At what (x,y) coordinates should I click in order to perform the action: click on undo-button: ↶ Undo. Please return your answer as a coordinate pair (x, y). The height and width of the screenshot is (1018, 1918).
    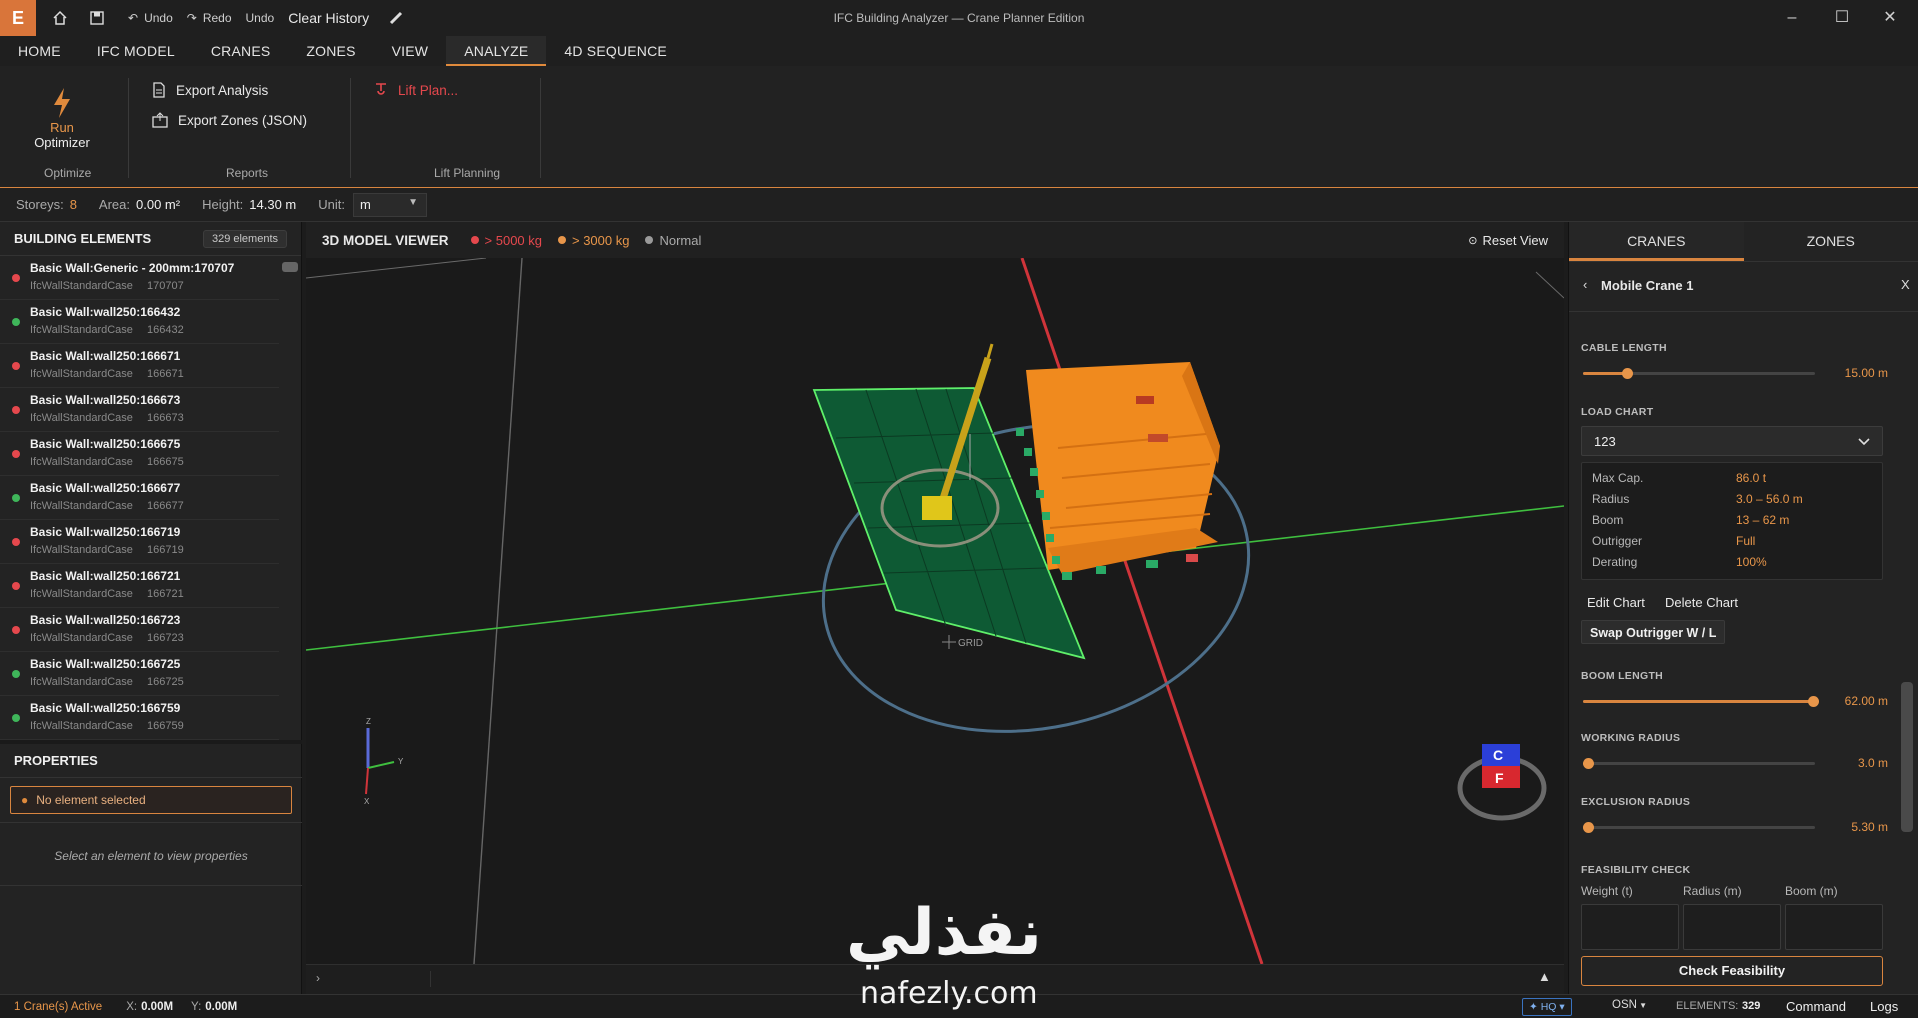
    Looking at the image, I should click on (150, 18).